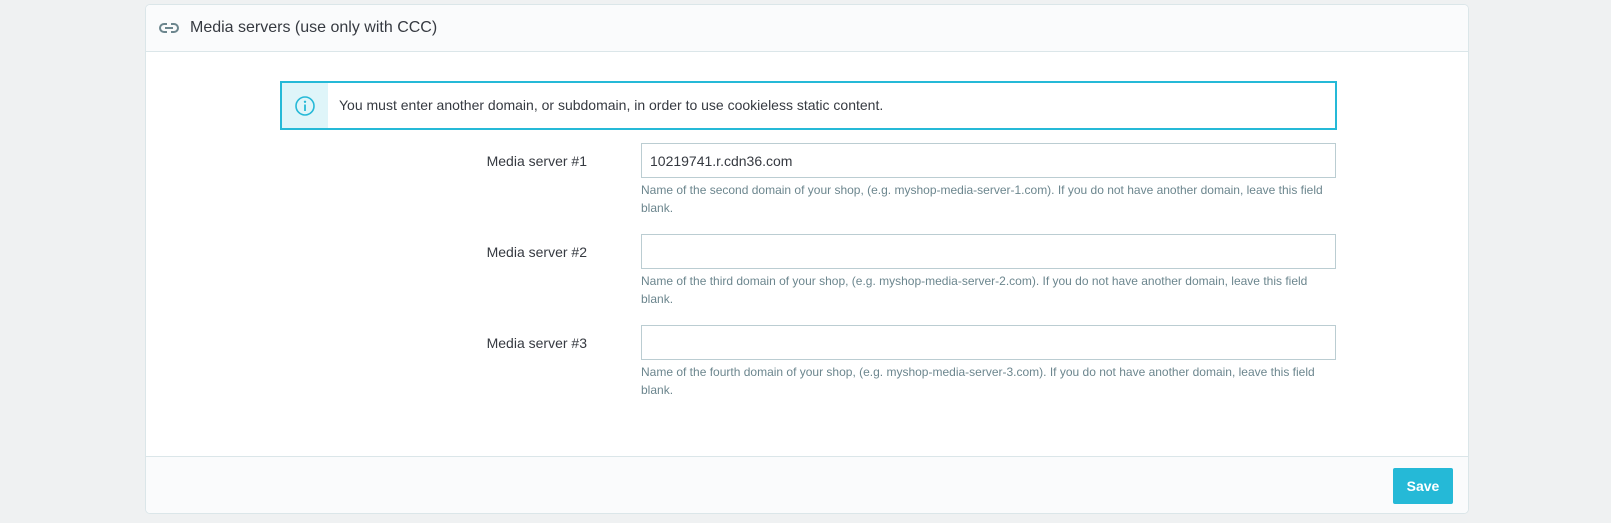  What do you see at coordinates (536, 252) in the screenshot?
I see `media-server-2-label: Media server #2` at bounding box center [536, 252].